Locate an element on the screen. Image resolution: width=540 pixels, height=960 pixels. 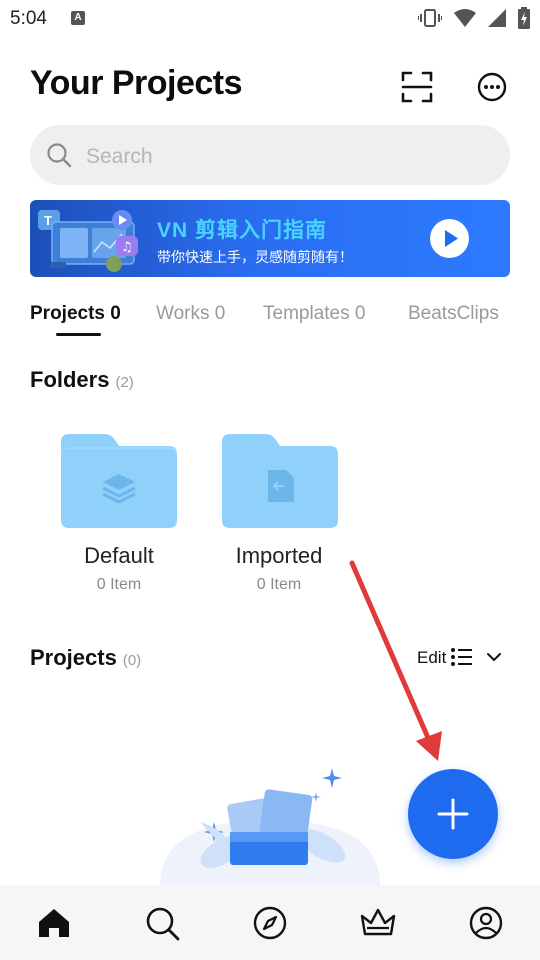
new-project-button is located at coordinates (453, 814).